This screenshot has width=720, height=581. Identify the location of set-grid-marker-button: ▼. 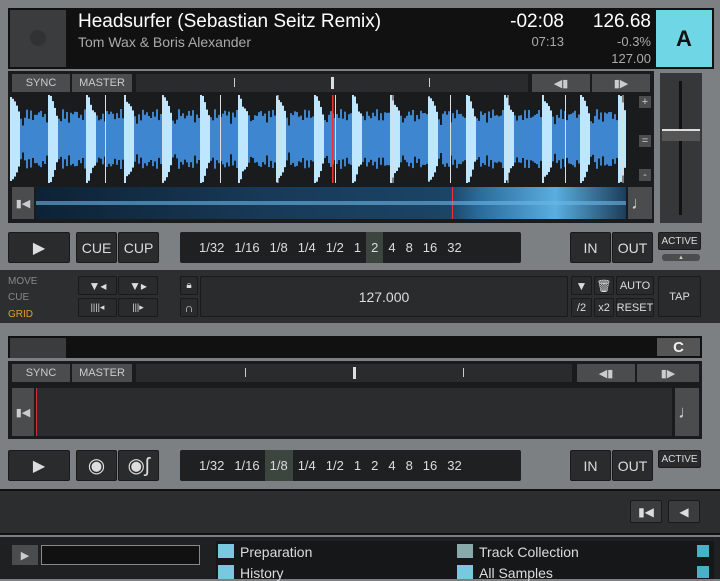
(581, 285).